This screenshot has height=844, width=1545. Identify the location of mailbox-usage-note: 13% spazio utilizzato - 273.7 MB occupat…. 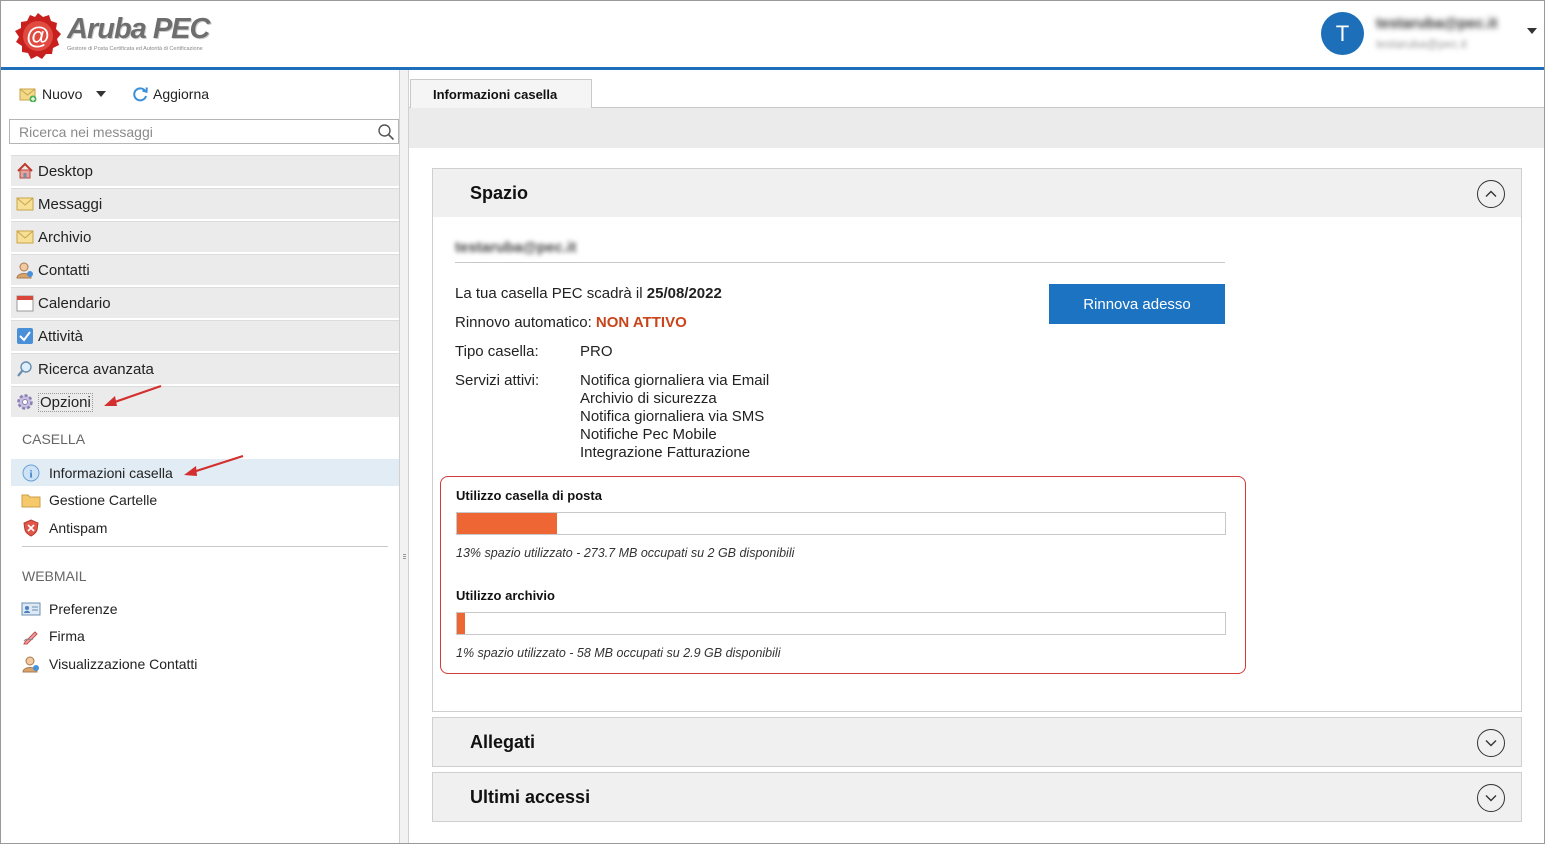
(625, 553).